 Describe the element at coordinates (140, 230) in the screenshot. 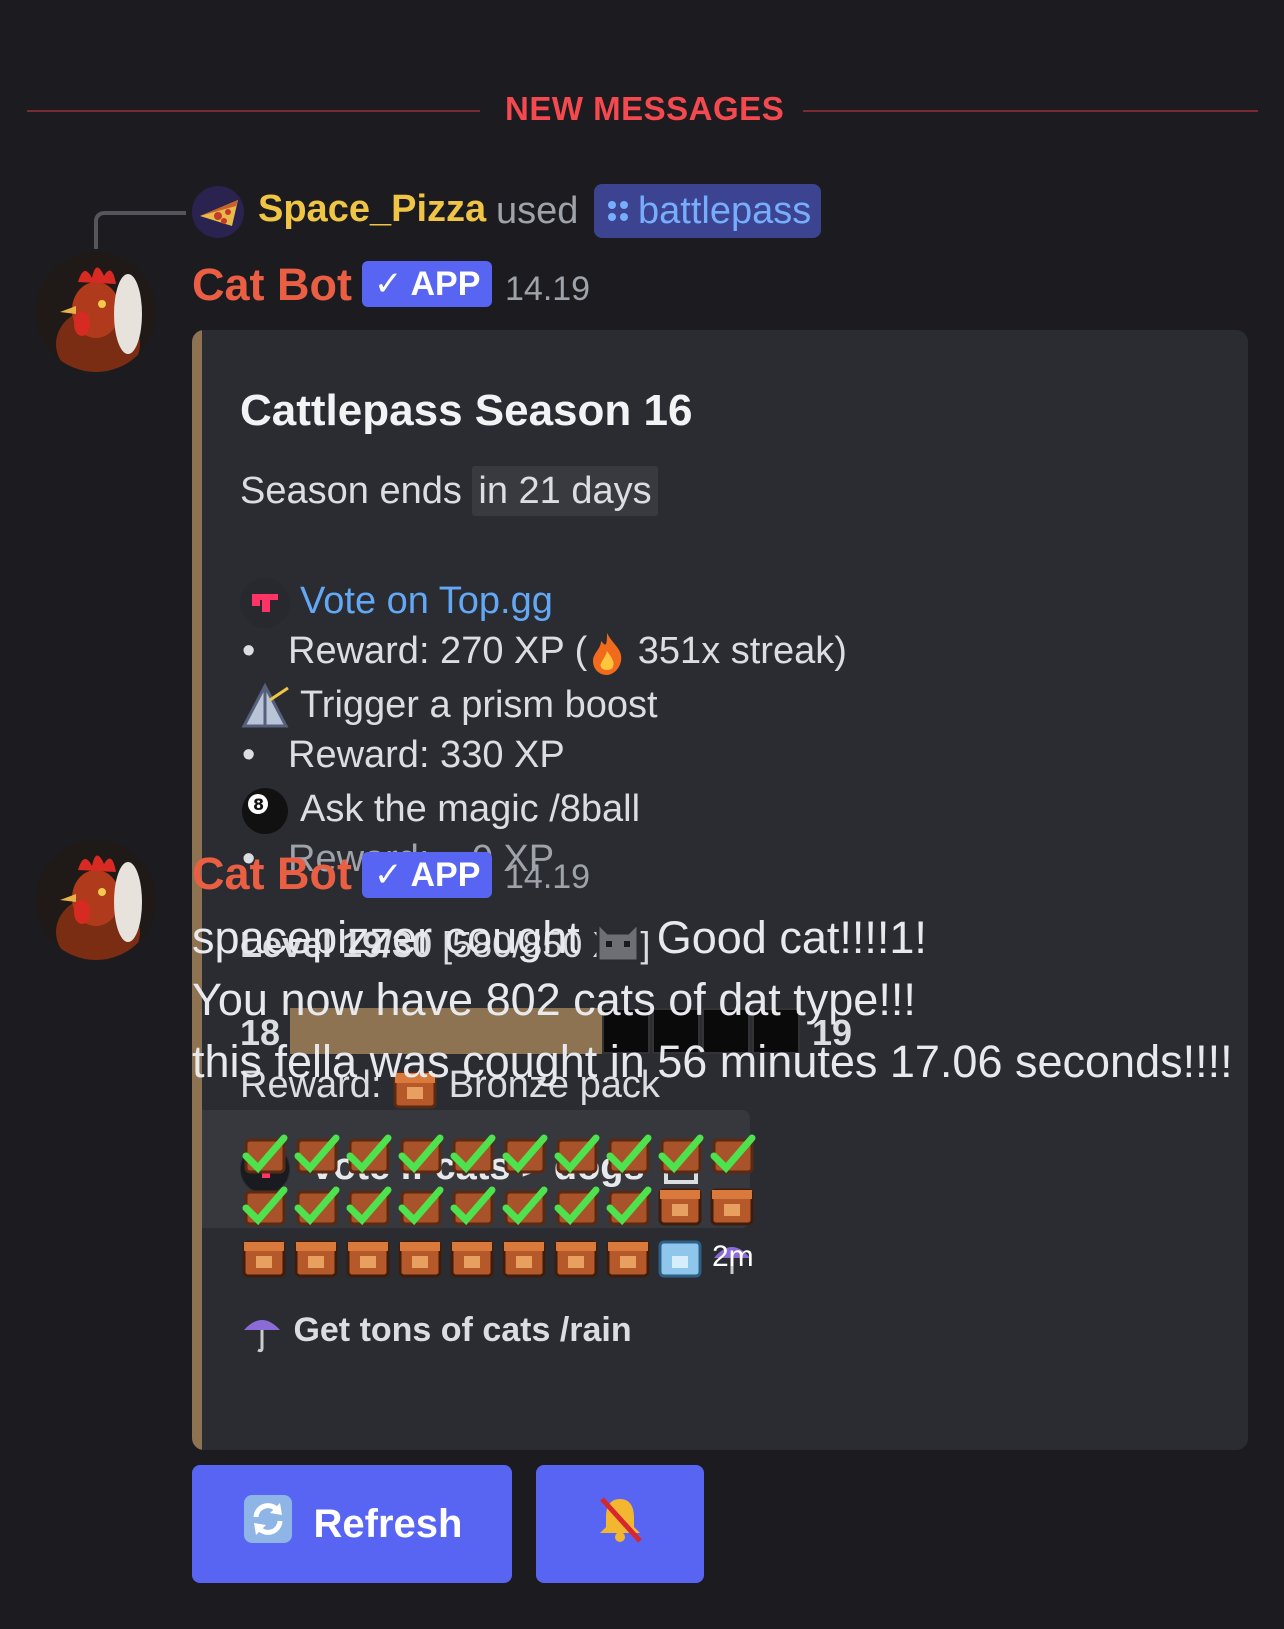

I see `reply-spine` at that location.